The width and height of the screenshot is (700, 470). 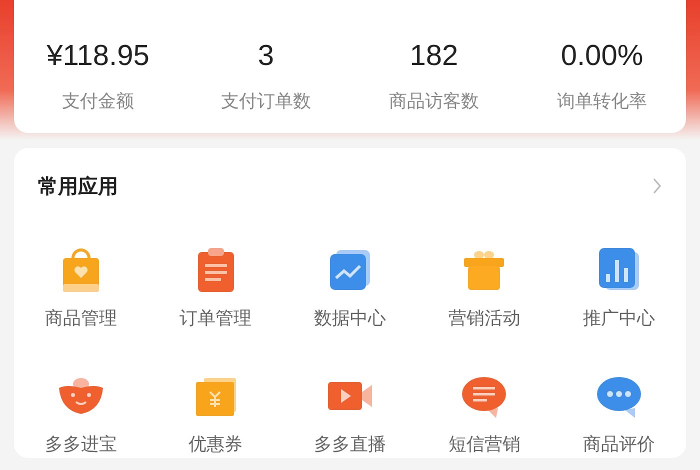 What do you see at coordinates (266, 102) in the screenshot?
I see `stat-label: 支付订单数` at bounding box center [266, 102].